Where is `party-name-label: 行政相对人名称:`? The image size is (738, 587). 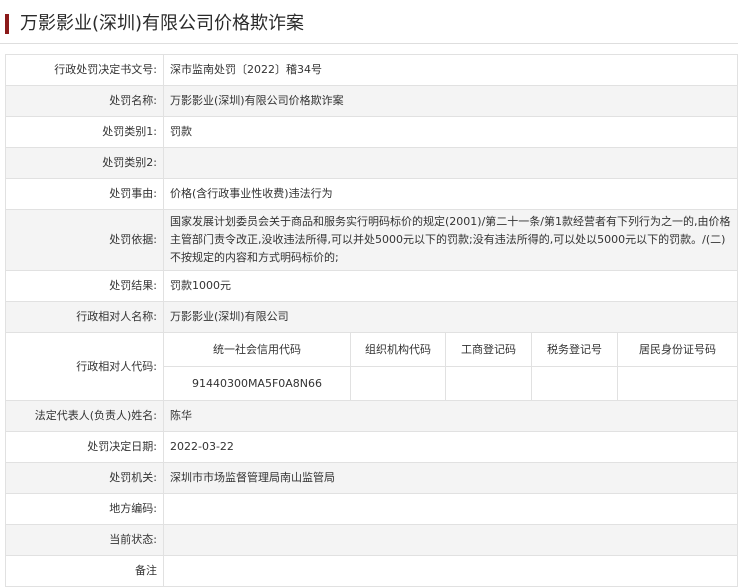
party-name-label: 行政相对人名称: is located at coordinates (84, 317).